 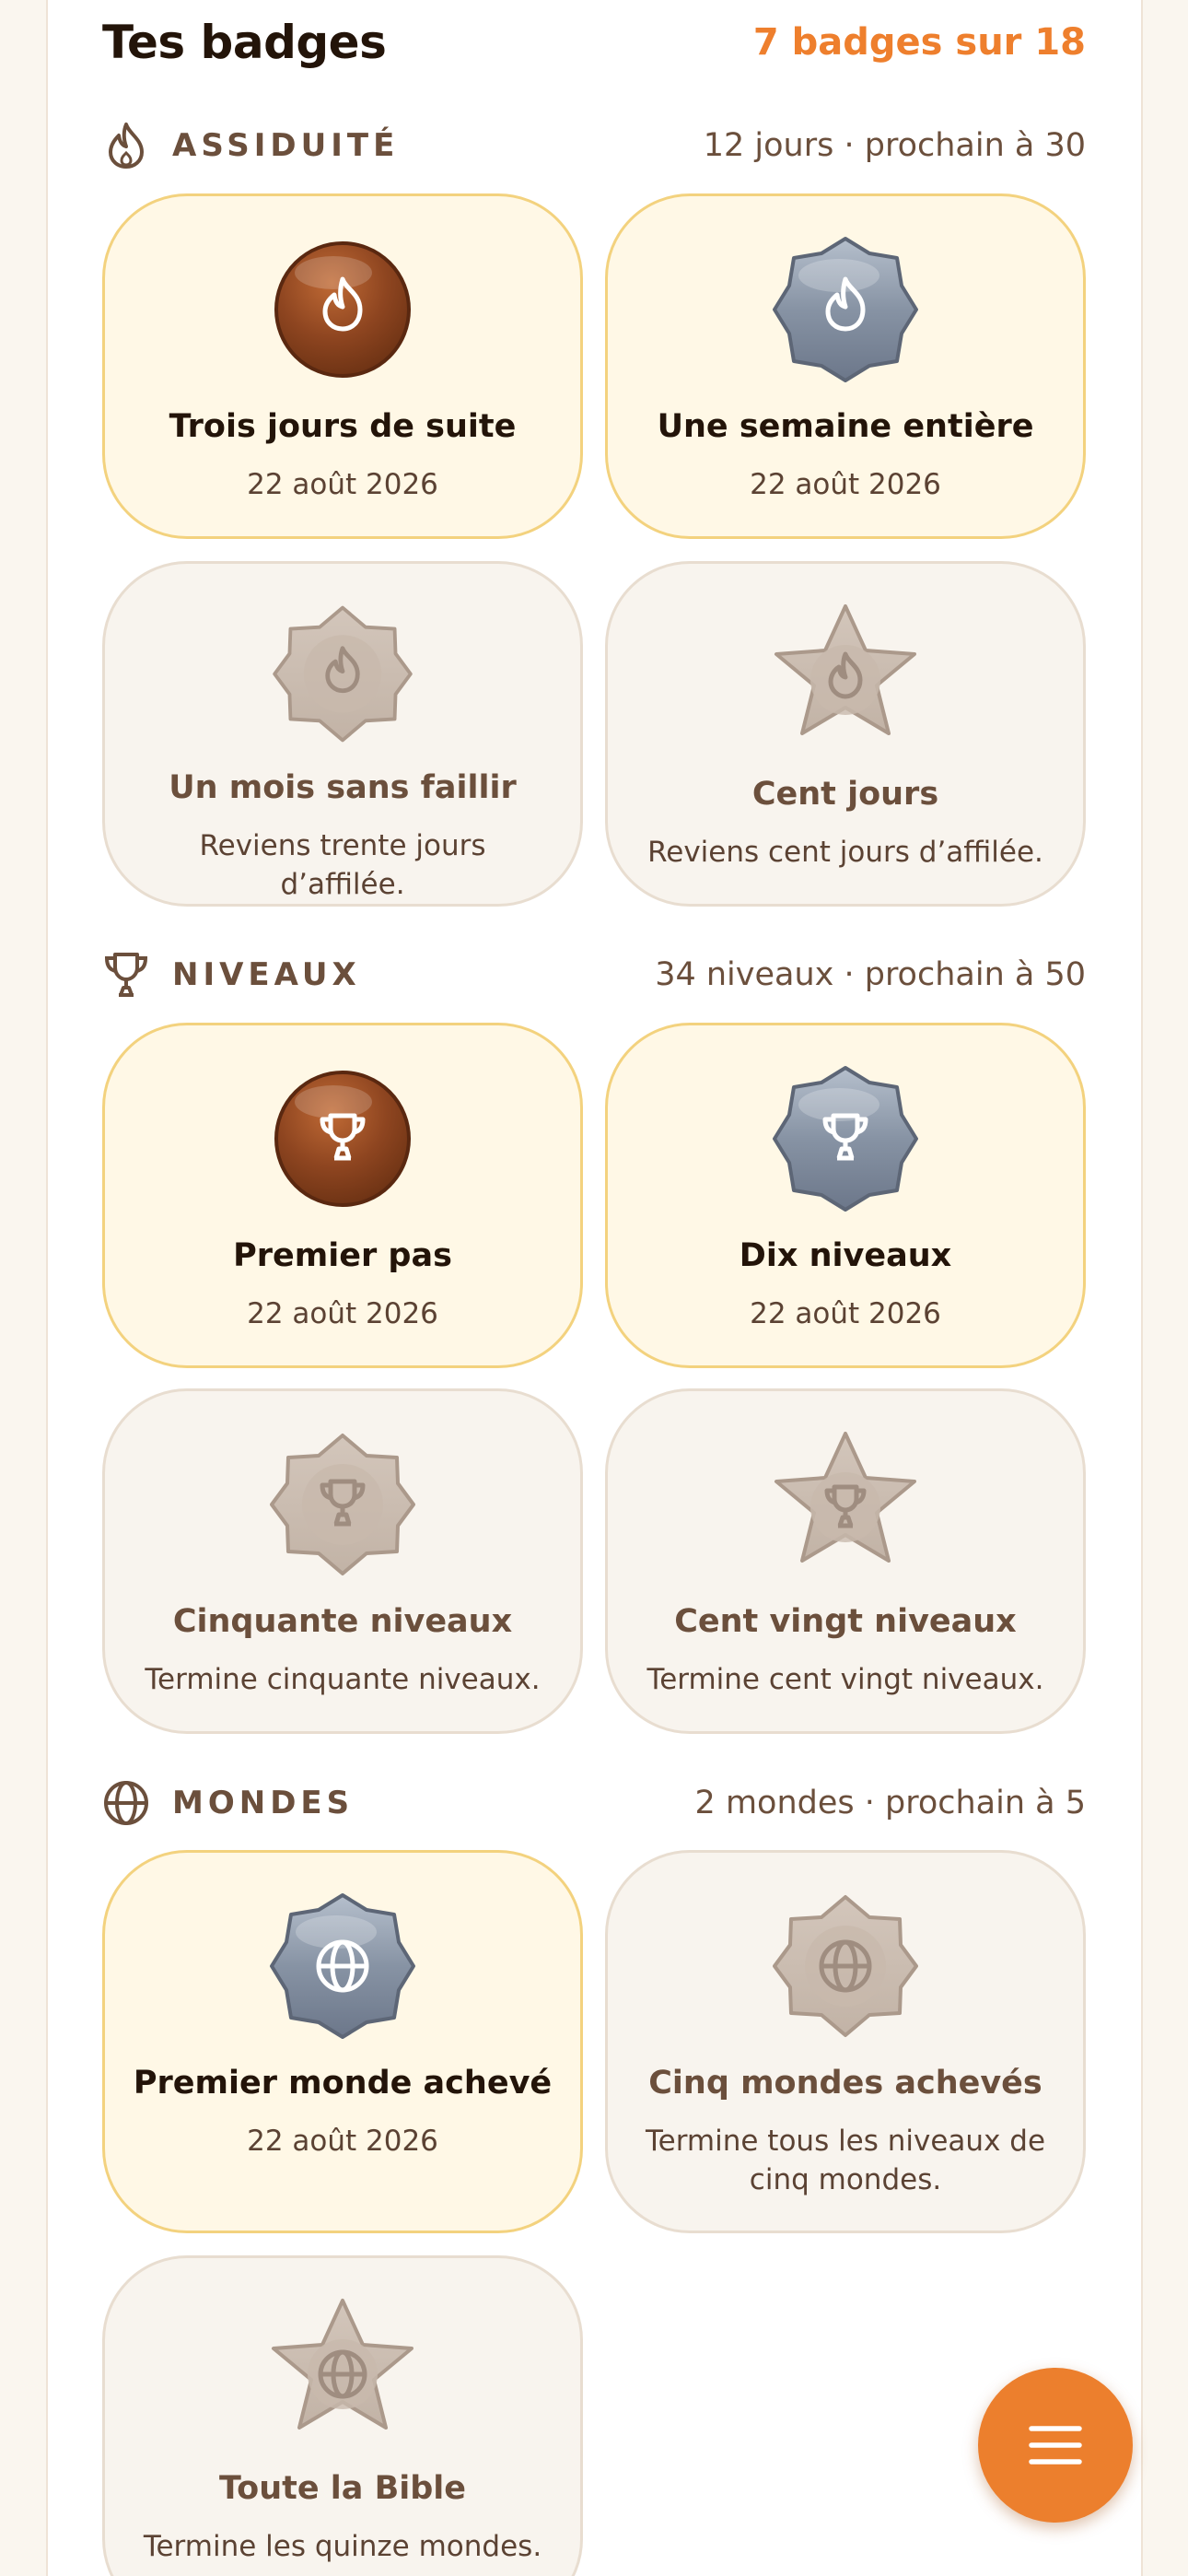 What do you see at coordinates (343, 427) in the screenshot?
I see `badge-name: Trois jours de suite` at bounding box center [343, 427].